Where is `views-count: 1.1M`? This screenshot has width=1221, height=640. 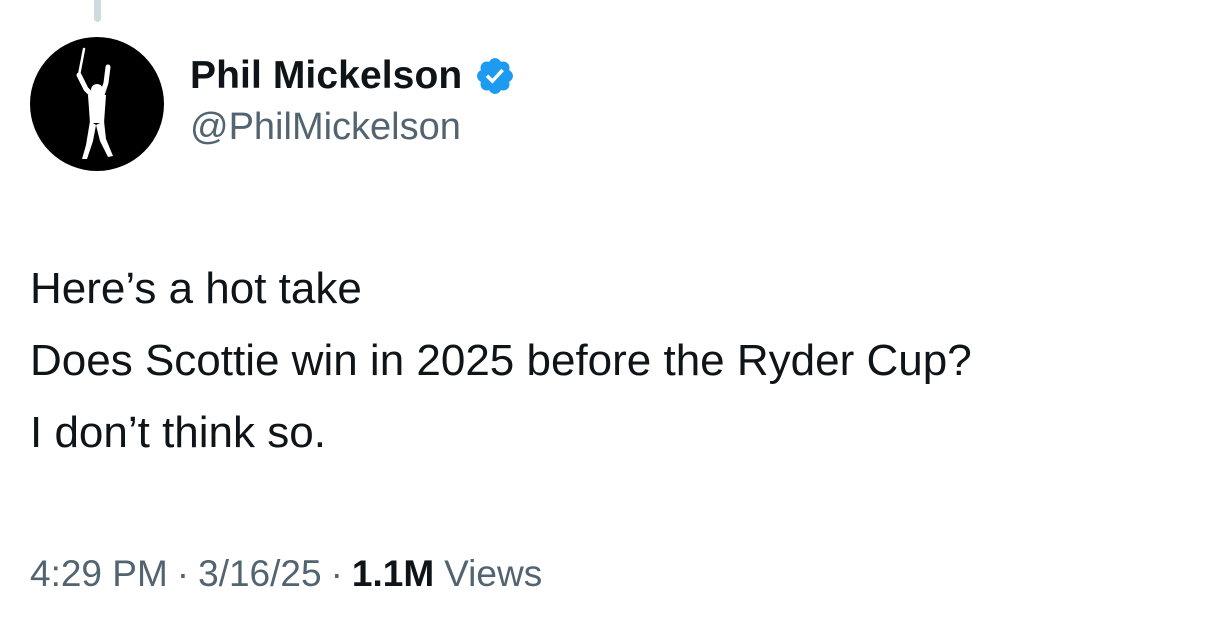
views-count: 1.1M is located at coordinates (393, 574).